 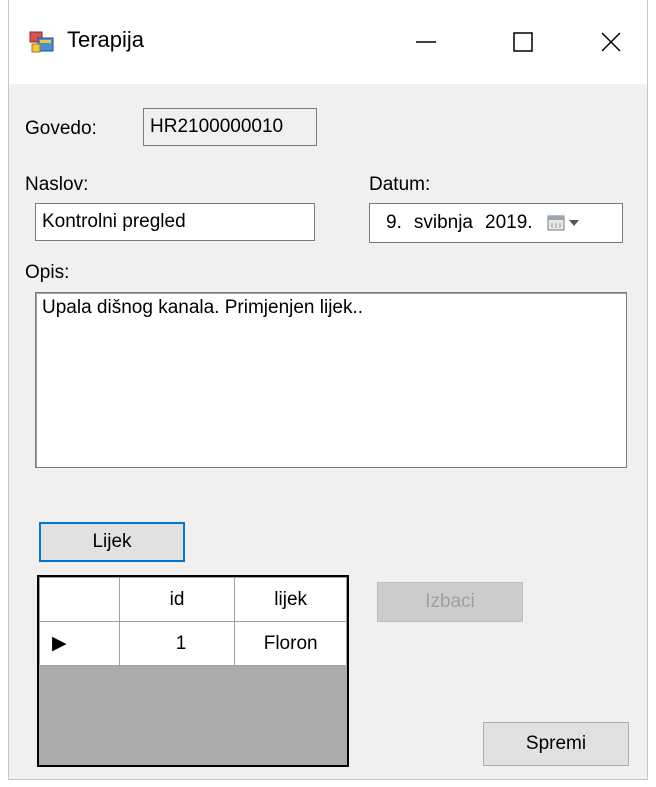 I want to click on datum-picker: 9. svibnja 2019., so click(x=496, y=223).